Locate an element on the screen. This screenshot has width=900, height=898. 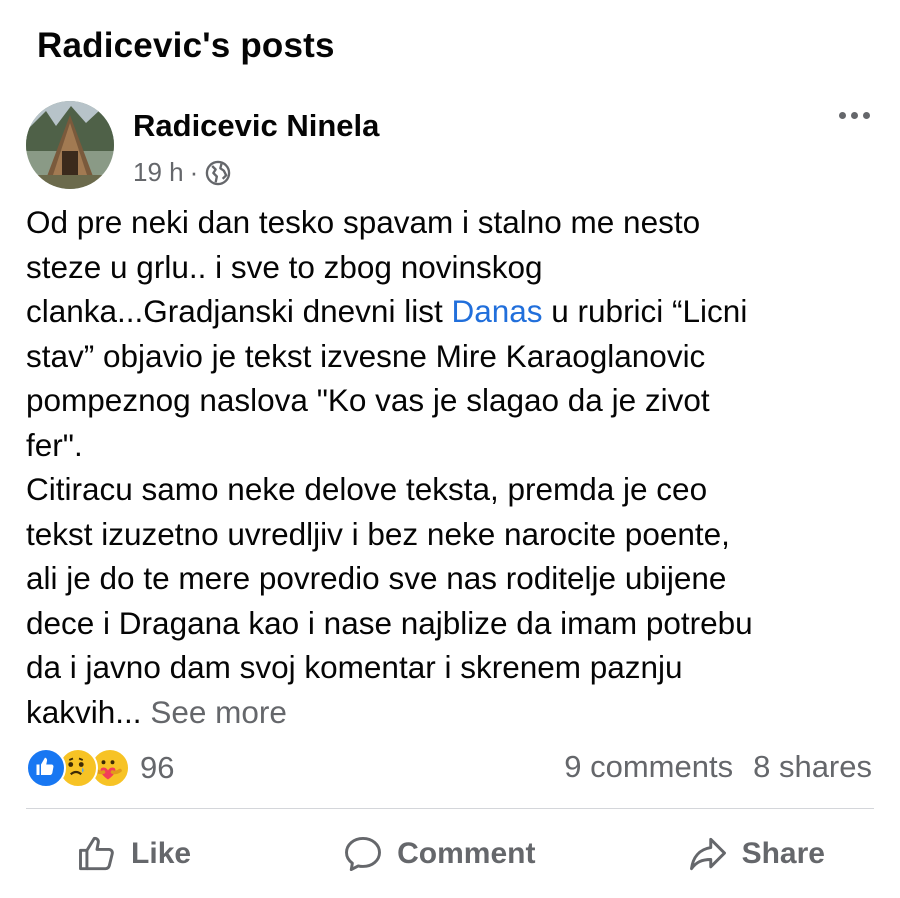
engagement-stats: 9 comments 8 shares is located at coordinates (718, 767).